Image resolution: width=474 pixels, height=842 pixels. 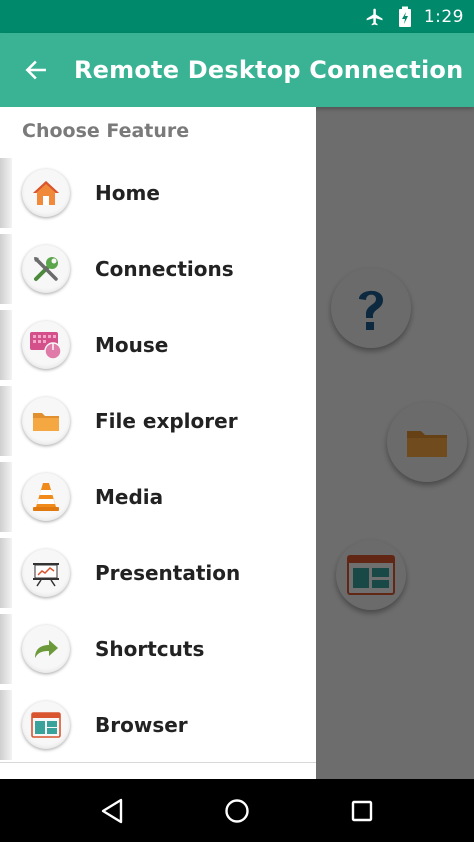 I want to click on nav-back-button, so click(x=112, y=811).